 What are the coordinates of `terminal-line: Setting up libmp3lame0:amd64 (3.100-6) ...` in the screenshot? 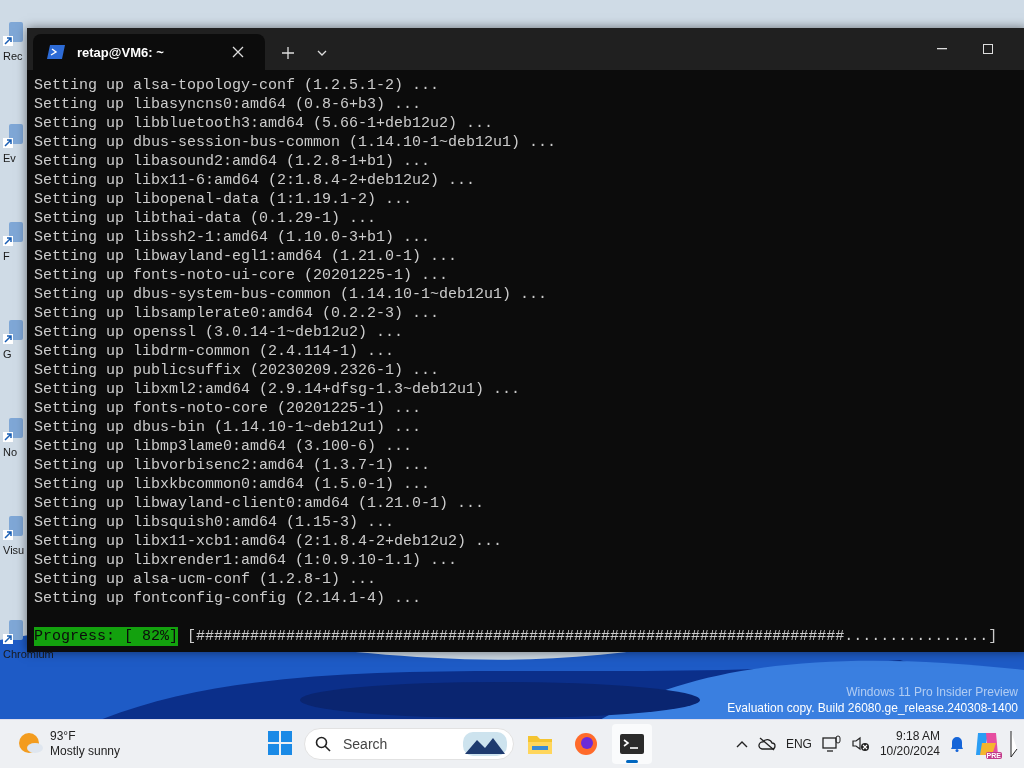 It's located at (224, 446).